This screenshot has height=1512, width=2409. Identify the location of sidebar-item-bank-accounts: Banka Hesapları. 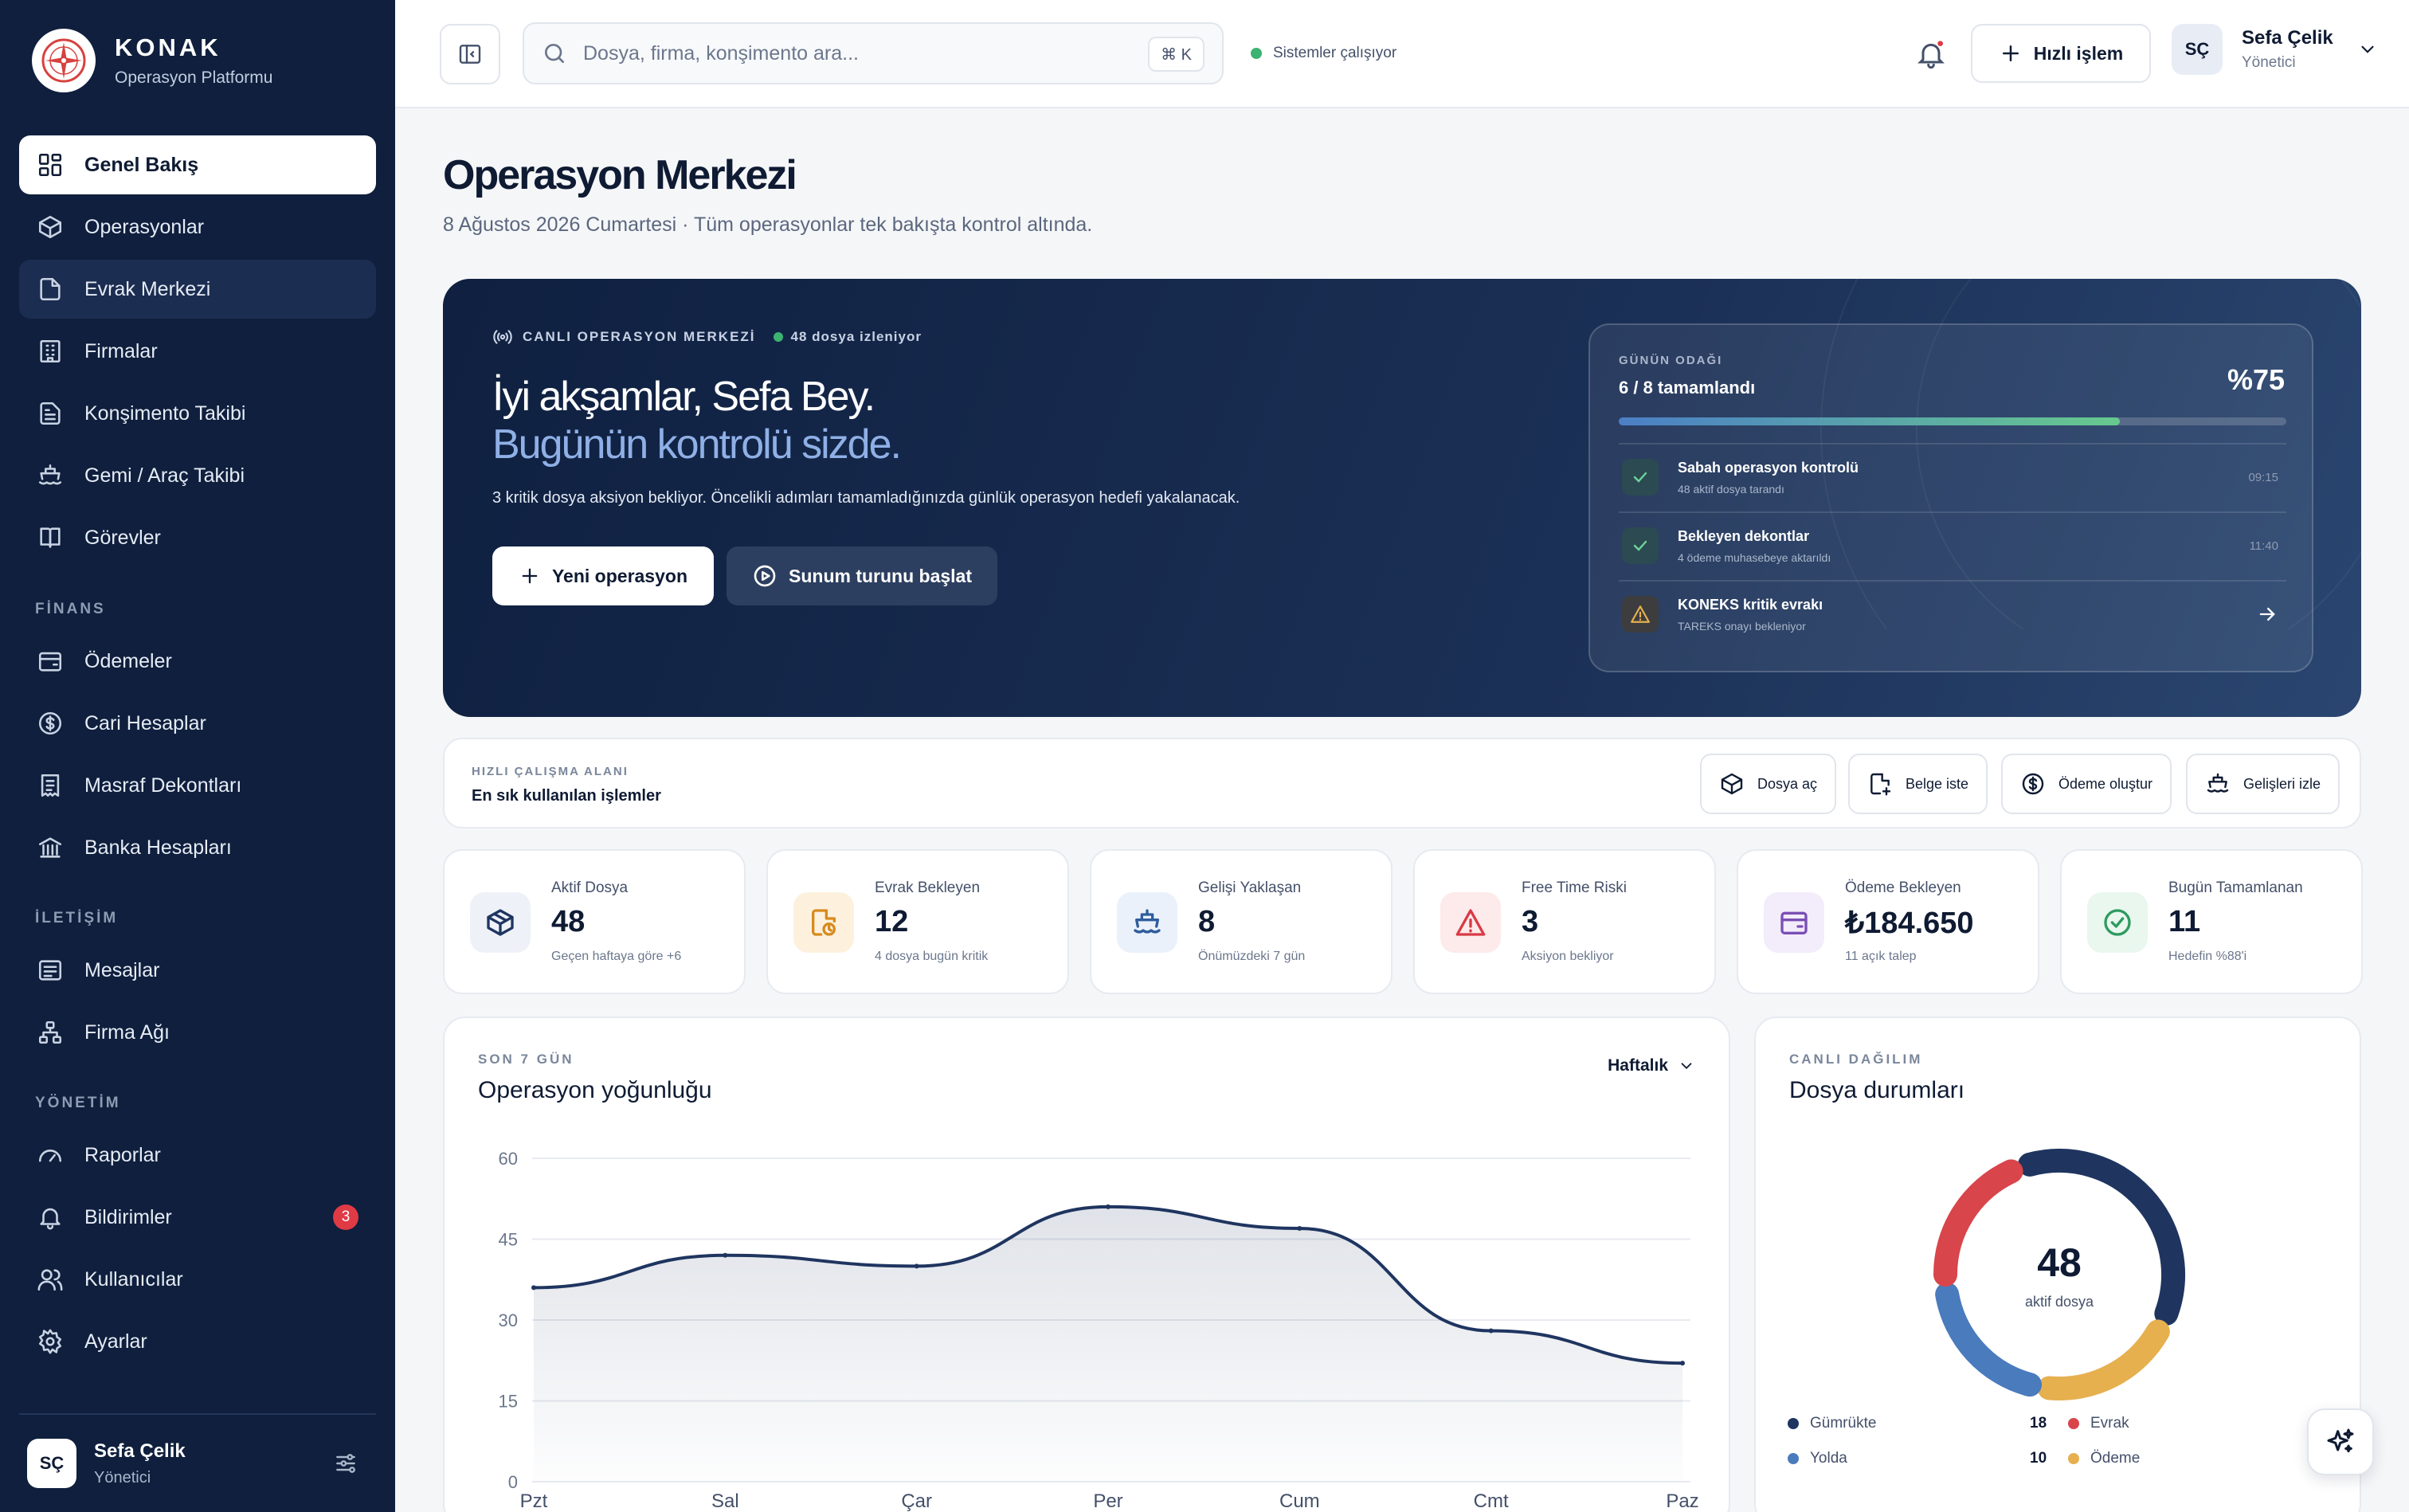
(197, 847).